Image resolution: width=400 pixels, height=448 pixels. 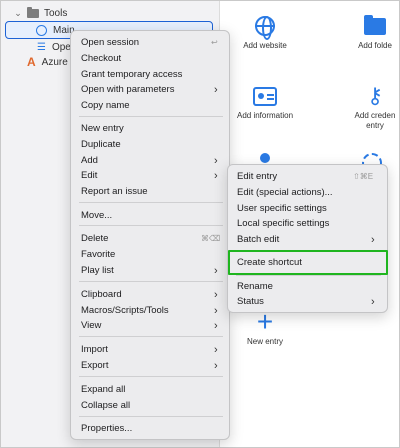 I want to click on menu-item-label: Checkout, so click(x=101, y=58).